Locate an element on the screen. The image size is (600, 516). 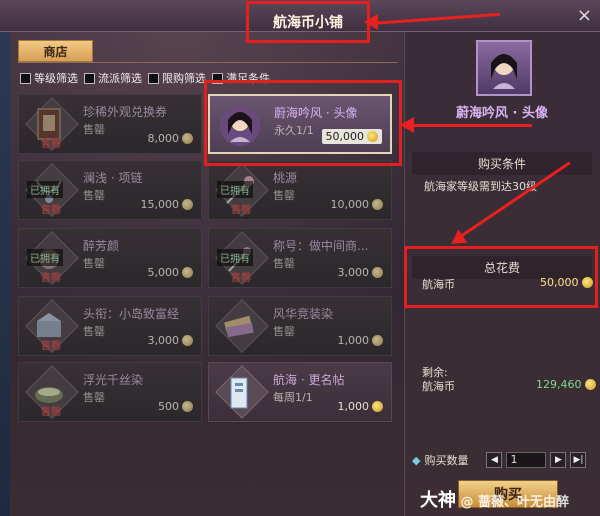
price-value: 15,000 is located at coordinates (160, 204).